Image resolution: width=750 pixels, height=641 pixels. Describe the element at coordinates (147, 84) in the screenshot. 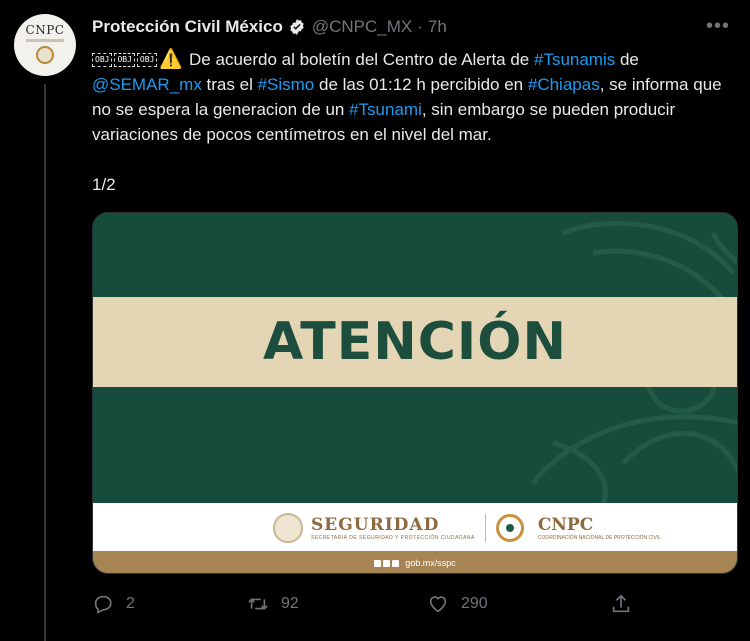

I see `mention-semar-link: @SEMAR_mx` at that location.